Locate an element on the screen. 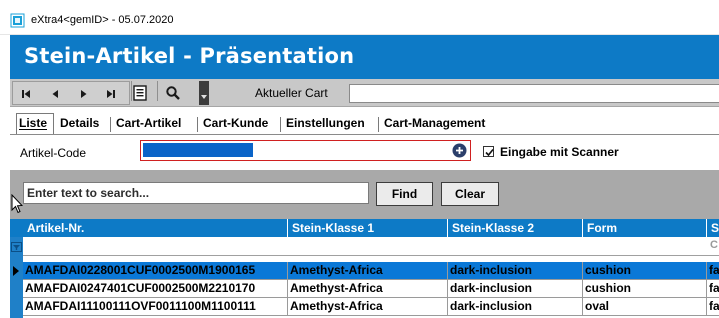 The image size is (719, 318). tab-label: Cart-Artikel is located at coordinates (149, 123).